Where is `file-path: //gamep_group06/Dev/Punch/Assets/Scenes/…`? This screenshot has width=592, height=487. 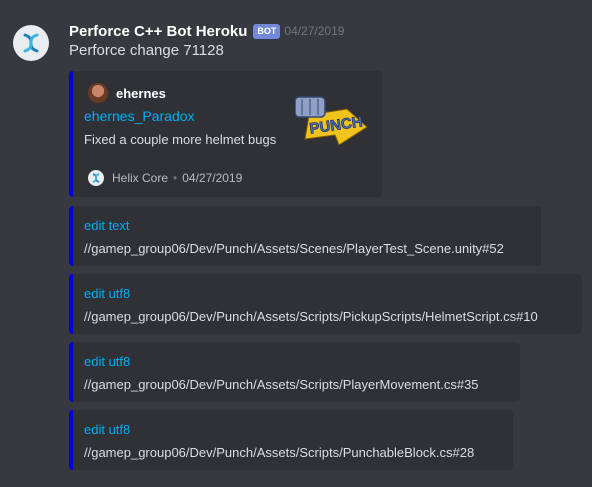
file-path: //gamep_group06/Dev/Punch/Assets/Scenes/… is located at coordinates (294, 248).